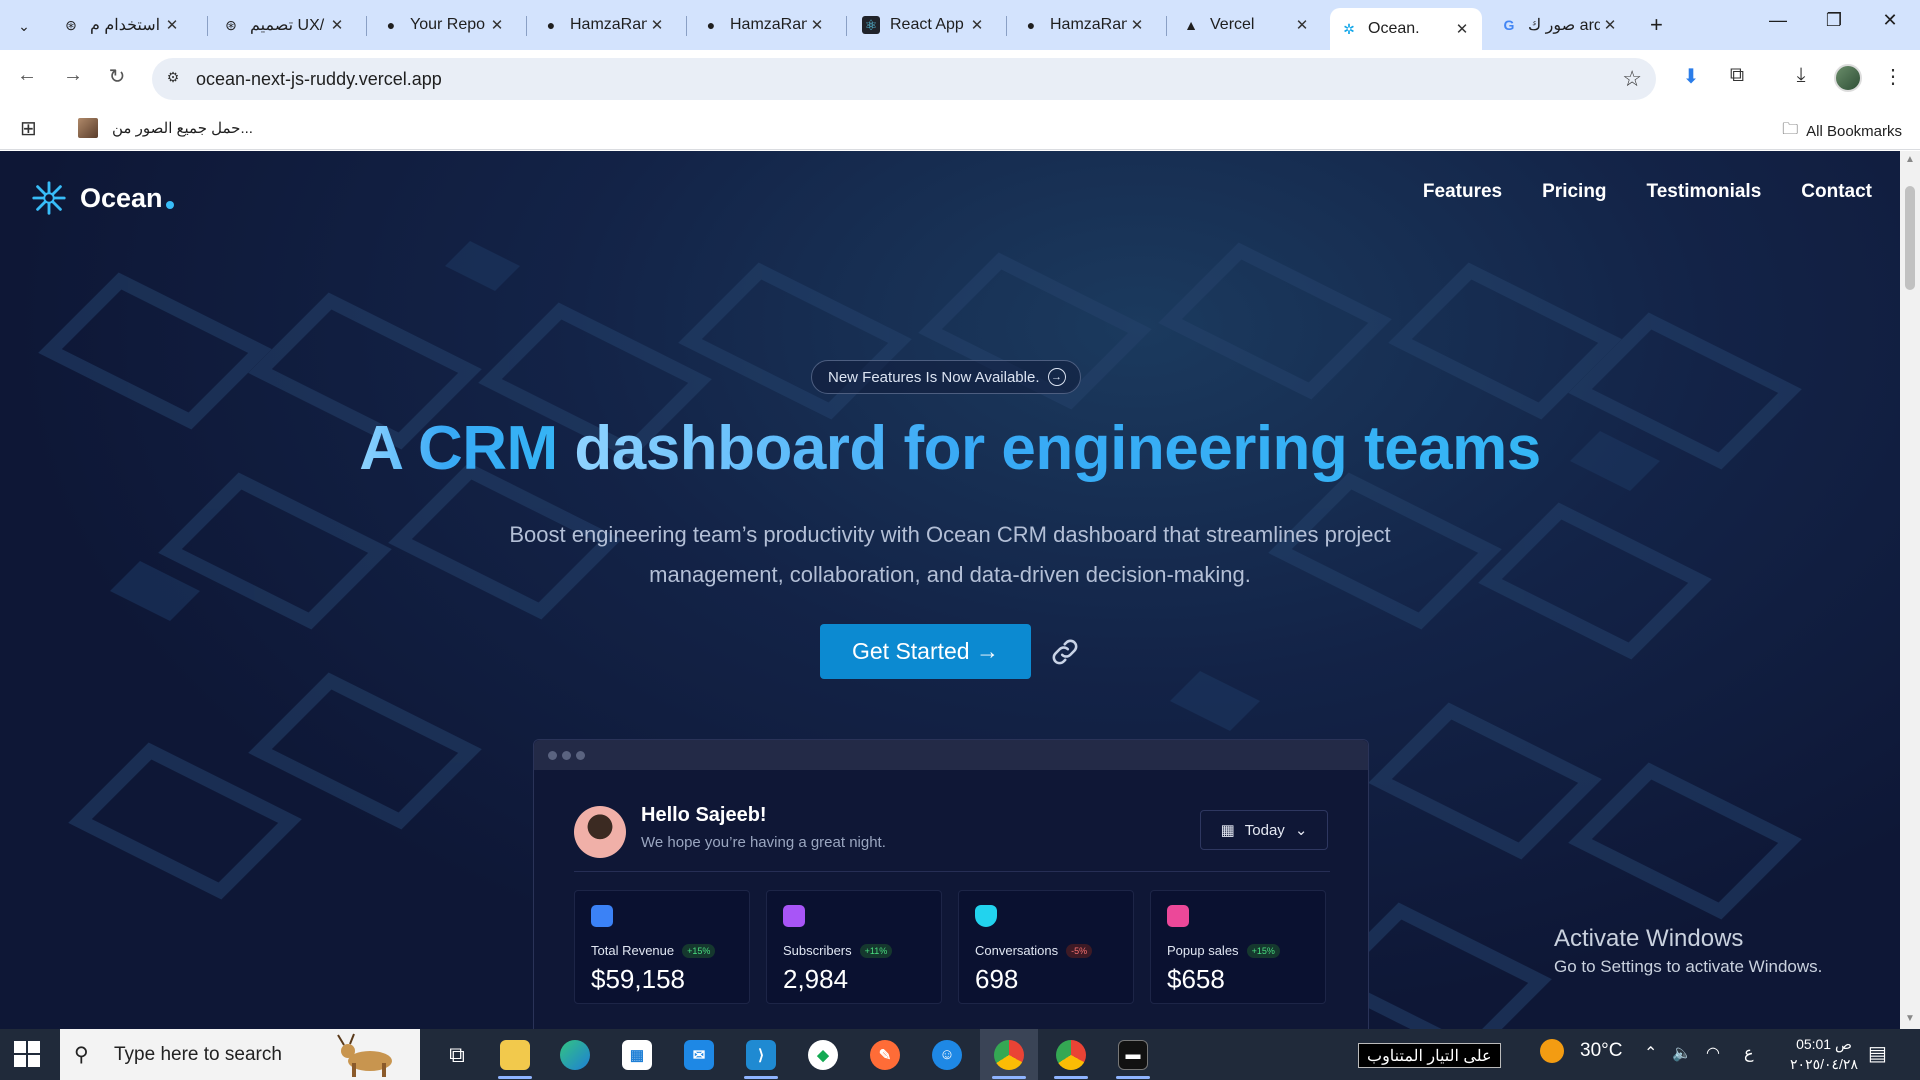 The height and width of the screenshot is (1080, 1920). Describe the element at coordinates (1650, 1053) in the screenshot. I see `tray-chevron-up-icon: ⌃` at that location.